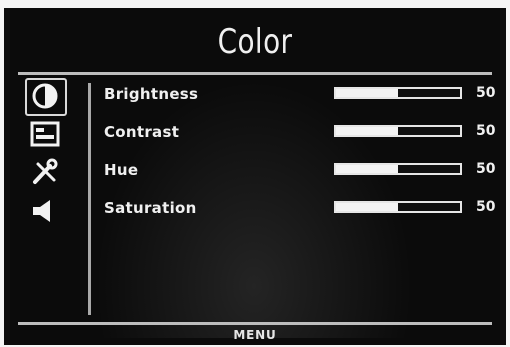 The width and height of the screenshot is (510, 347). Describe the element at coordinates (150, 208) in the screenshot. I see `setting-label: Saturation` at that location.